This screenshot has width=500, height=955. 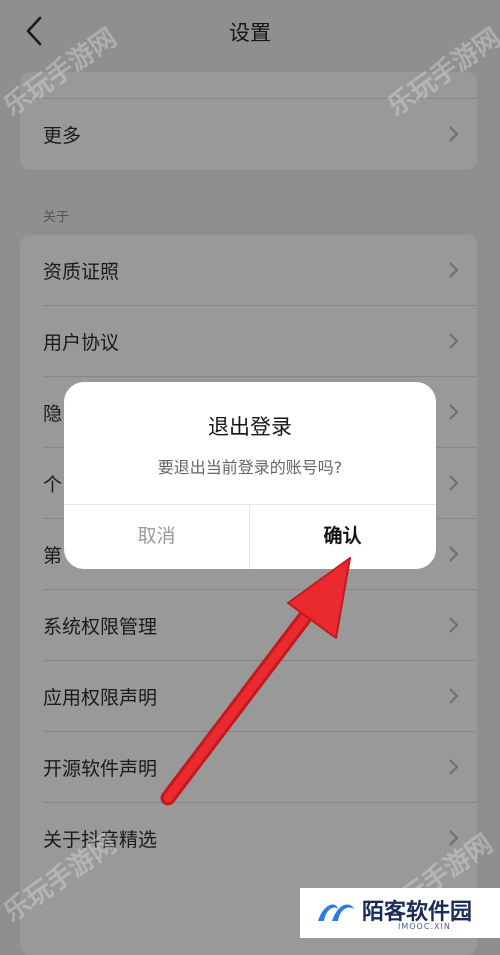 What do you see at coordinates (100, 698) in the screenshot?
I see `settings-row-label: 应用权限声明` at bounding box center [100, 698].